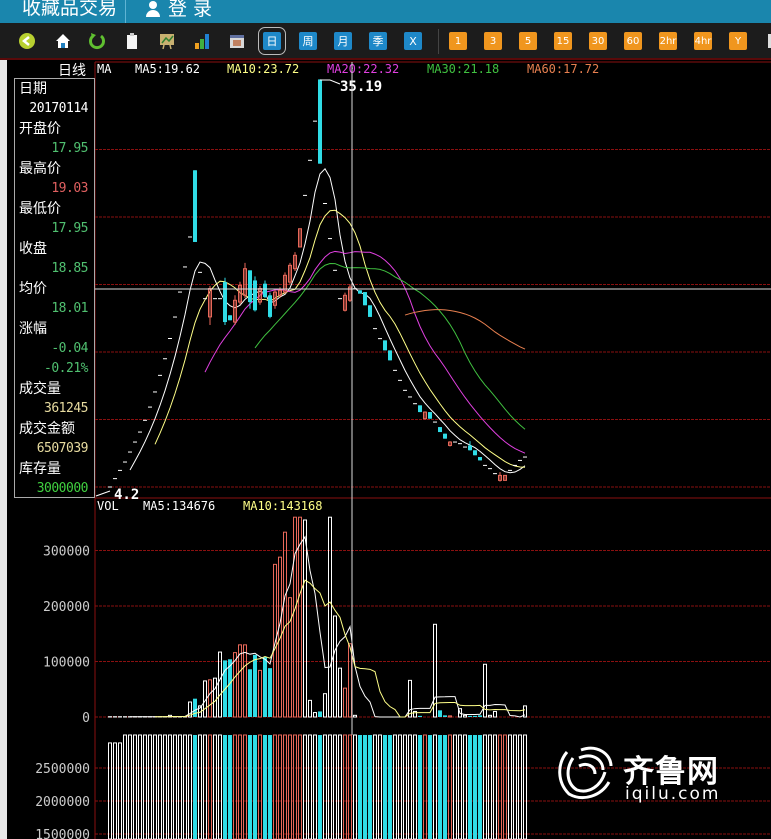 The width and height of the screenshot is (771, 839). What do you see at coordinates (563, 69) in the screenshot?
I see `ma60-legend: MA60:17.72` at bounding box center [563, 69].